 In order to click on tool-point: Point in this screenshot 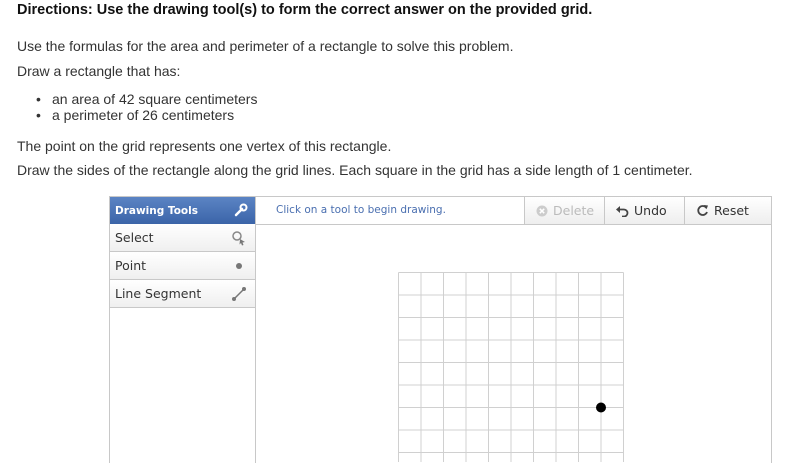, I will do `click(182, 266)`.